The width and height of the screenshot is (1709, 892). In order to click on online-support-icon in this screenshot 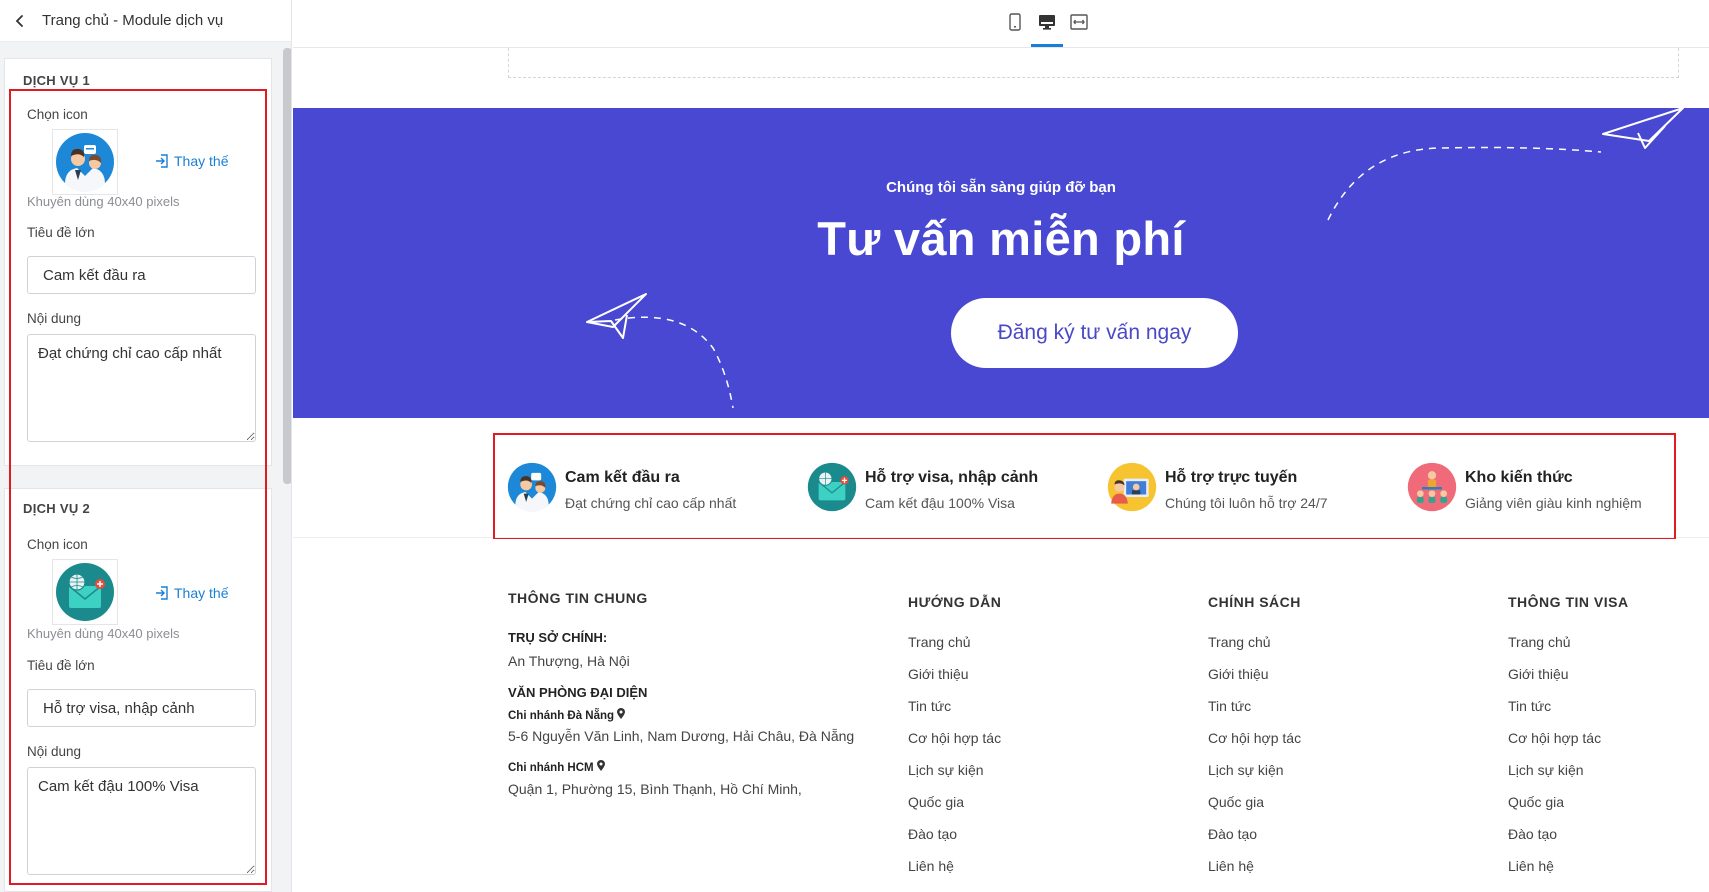, I will do `click(1132, 487)`.